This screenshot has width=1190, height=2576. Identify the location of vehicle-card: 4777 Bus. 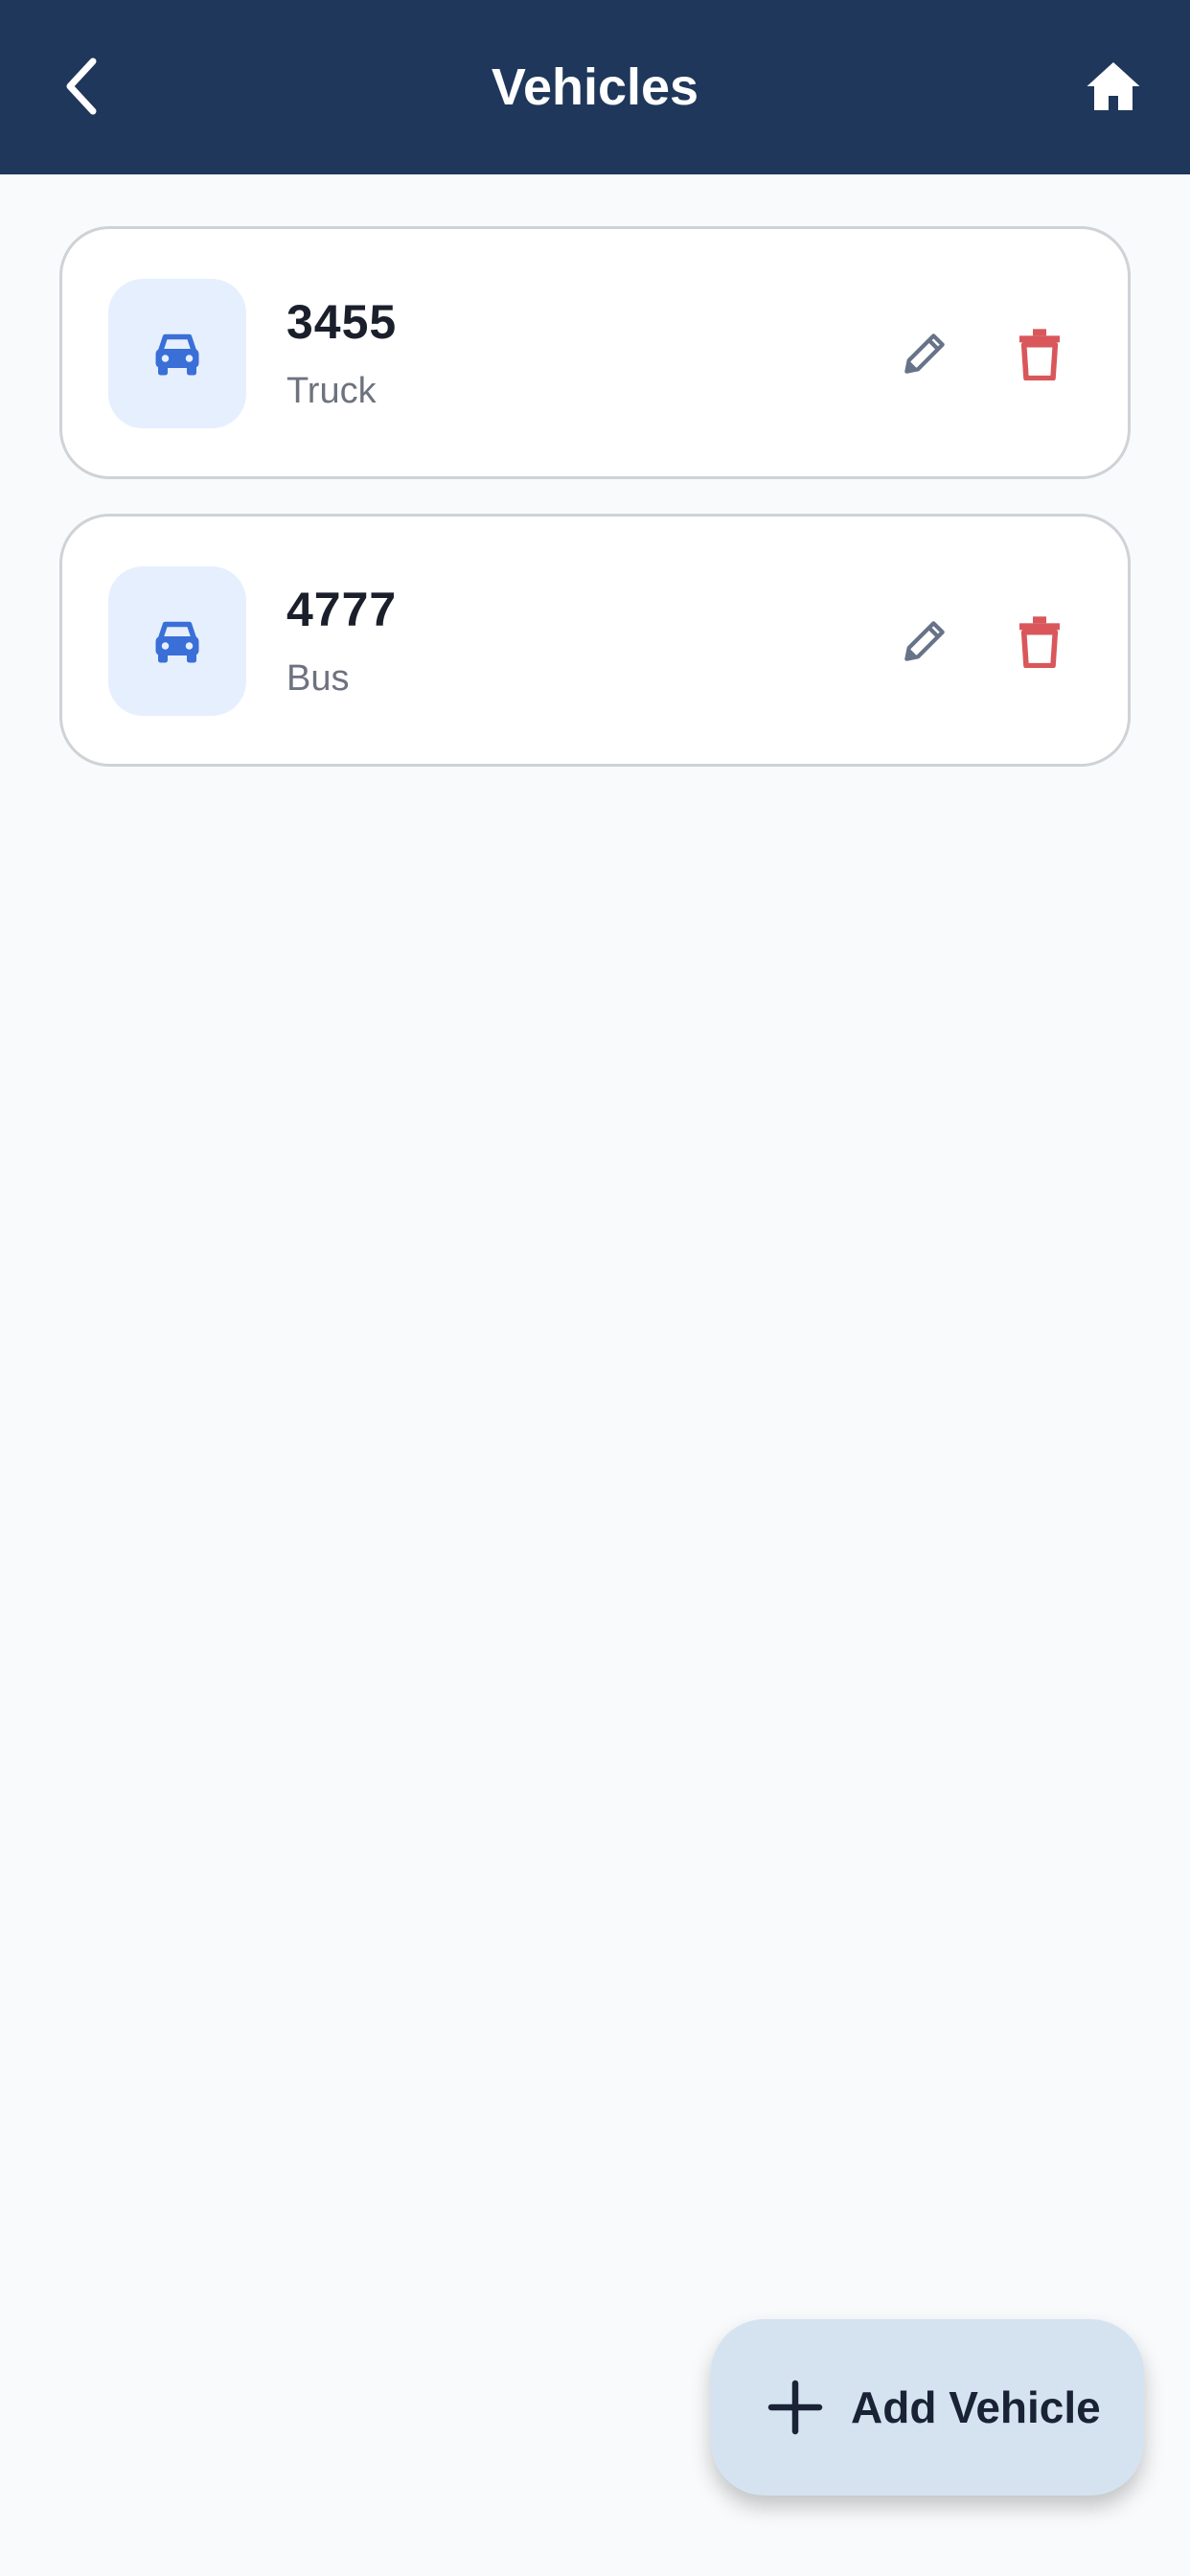
(595, 640).